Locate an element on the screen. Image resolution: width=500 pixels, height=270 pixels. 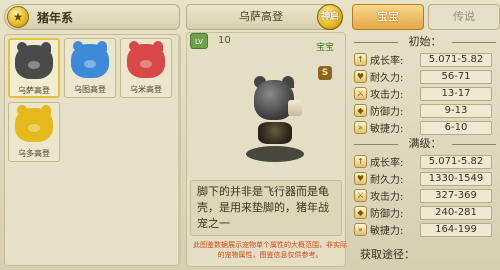
max-growth-row: ↑ 成长率: 5.071-5.82 is located at coordinates (426, 161).